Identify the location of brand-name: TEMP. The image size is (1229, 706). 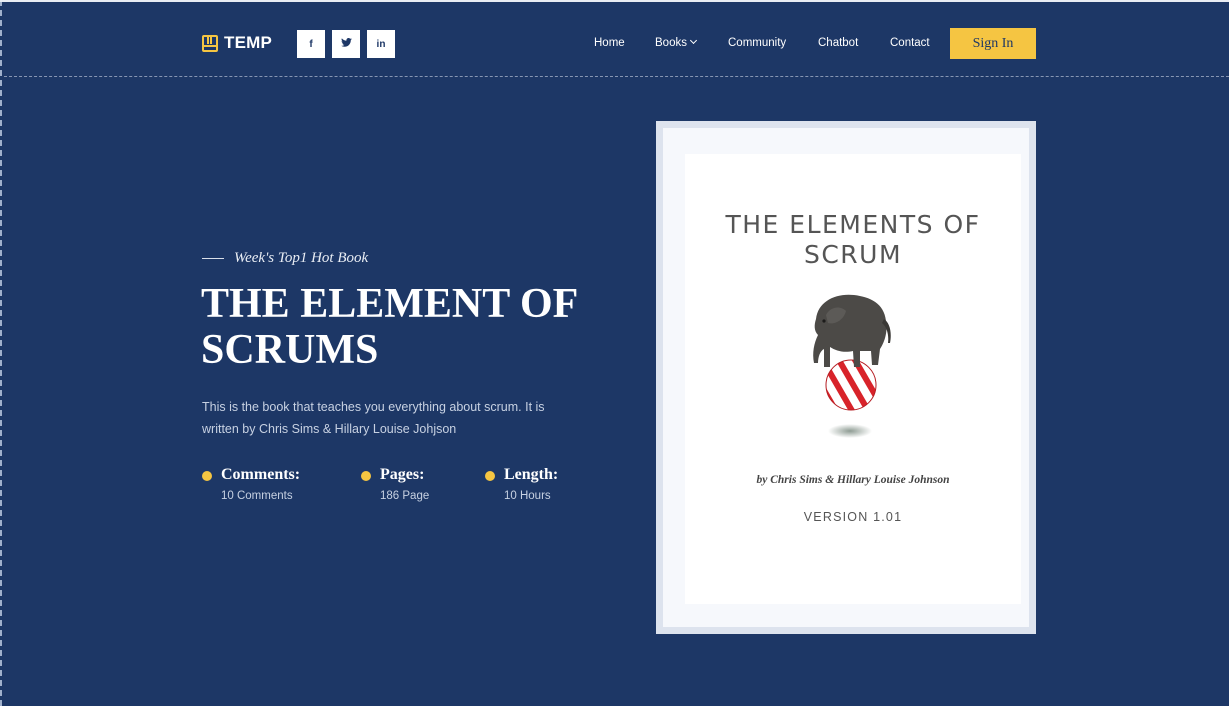
(248, 42).